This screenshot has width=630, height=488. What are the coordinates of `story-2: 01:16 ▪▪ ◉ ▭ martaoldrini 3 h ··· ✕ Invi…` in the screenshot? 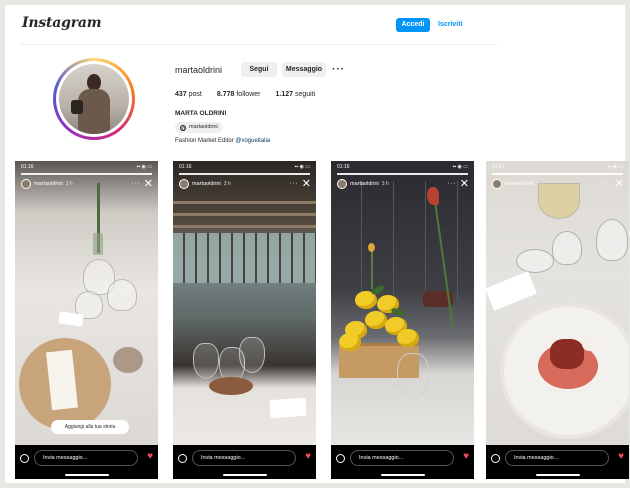 It's located at (244, 320).